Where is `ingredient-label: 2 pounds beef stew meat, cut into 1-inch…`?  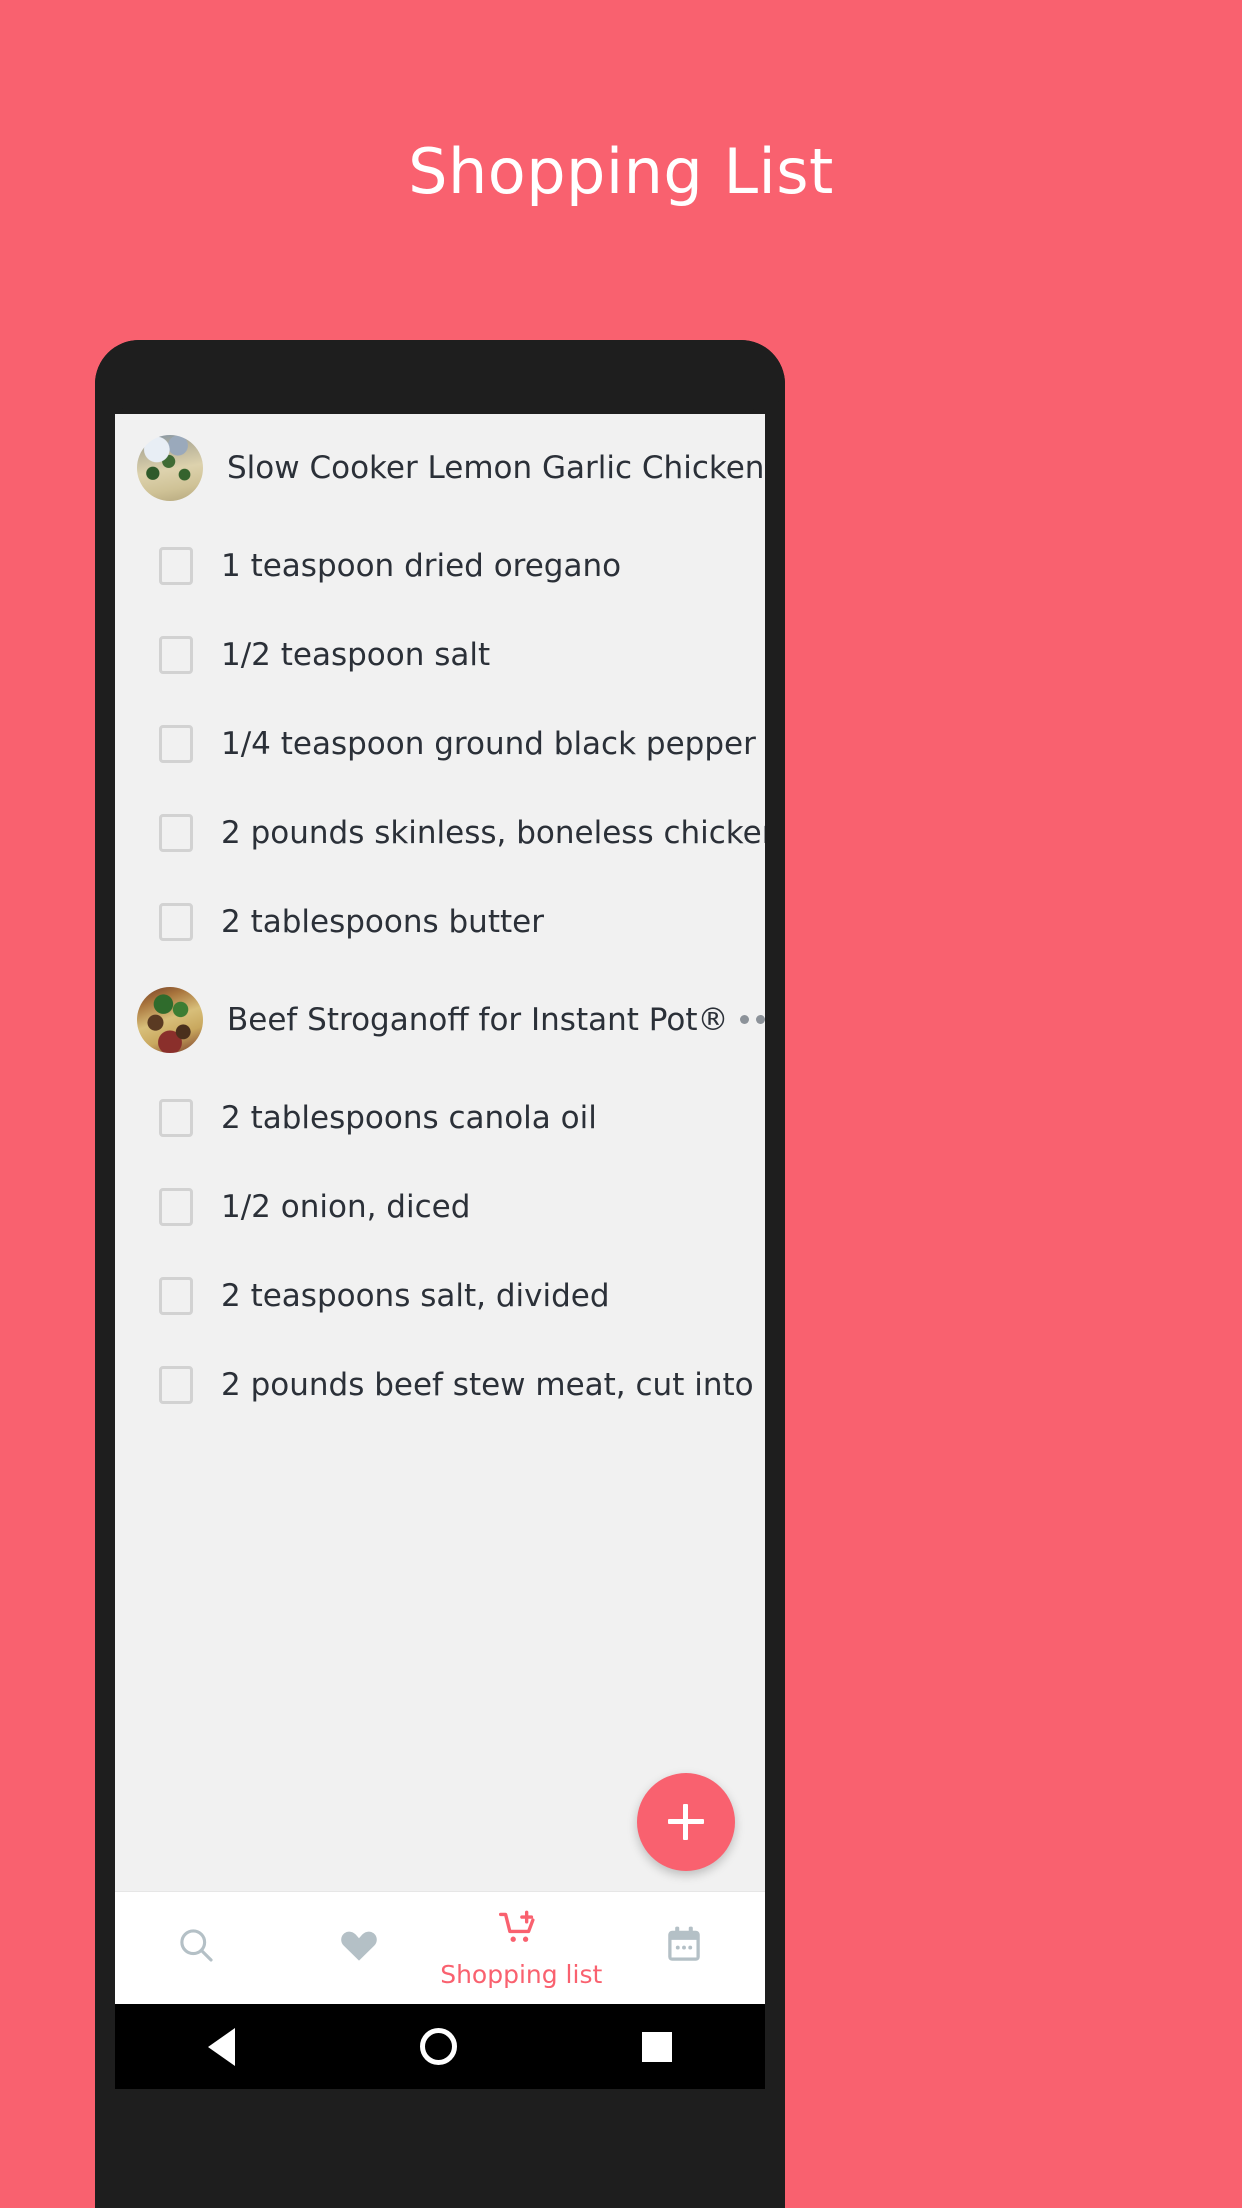 ingredient-label: 2 pounds beef stew meat, cut into 1-inch… is located at coordinates (493, 1384).